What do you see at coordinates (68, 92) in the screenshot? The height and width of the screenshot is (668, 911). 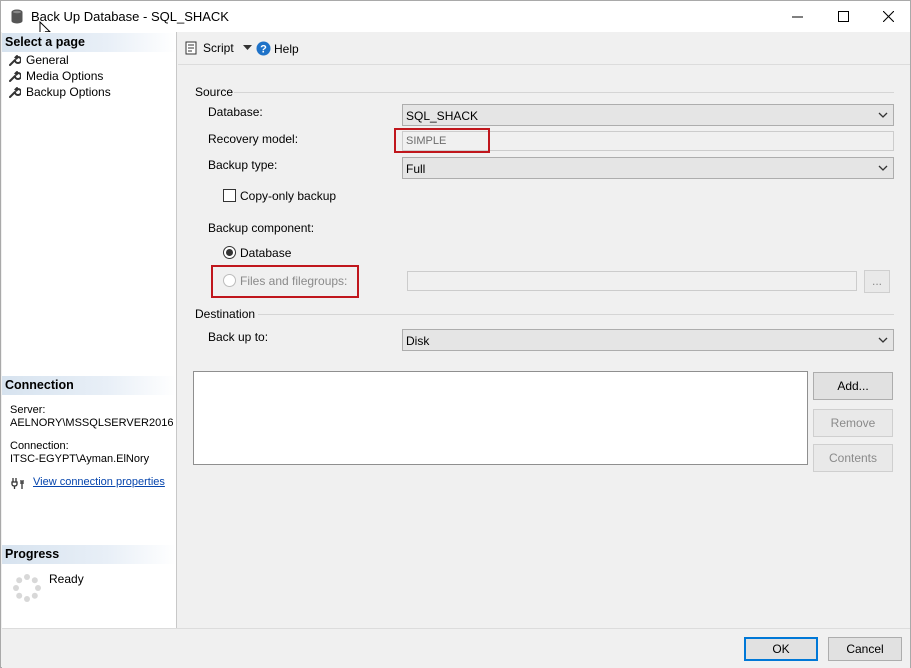 I see `page-item-label: Backup Options` at bounding box center [68, 92].